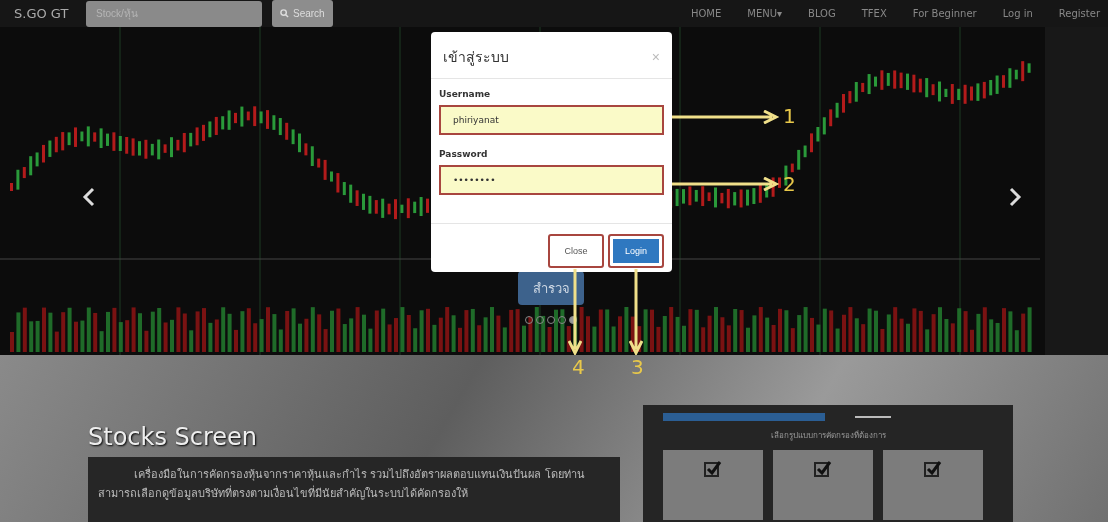  I want to click on search-icon, so click(284, 13).